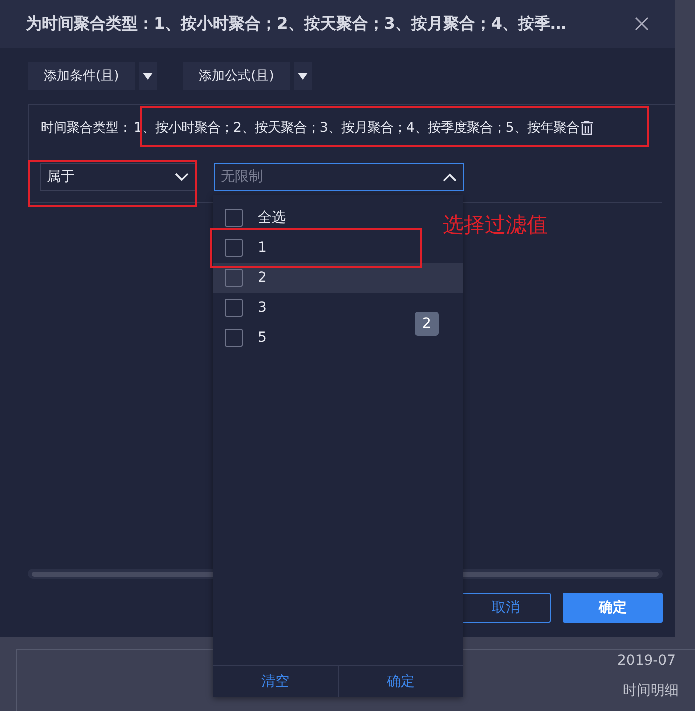 The image size is (695, 711). I want to click on option-label: 全选, so click(272, 218).